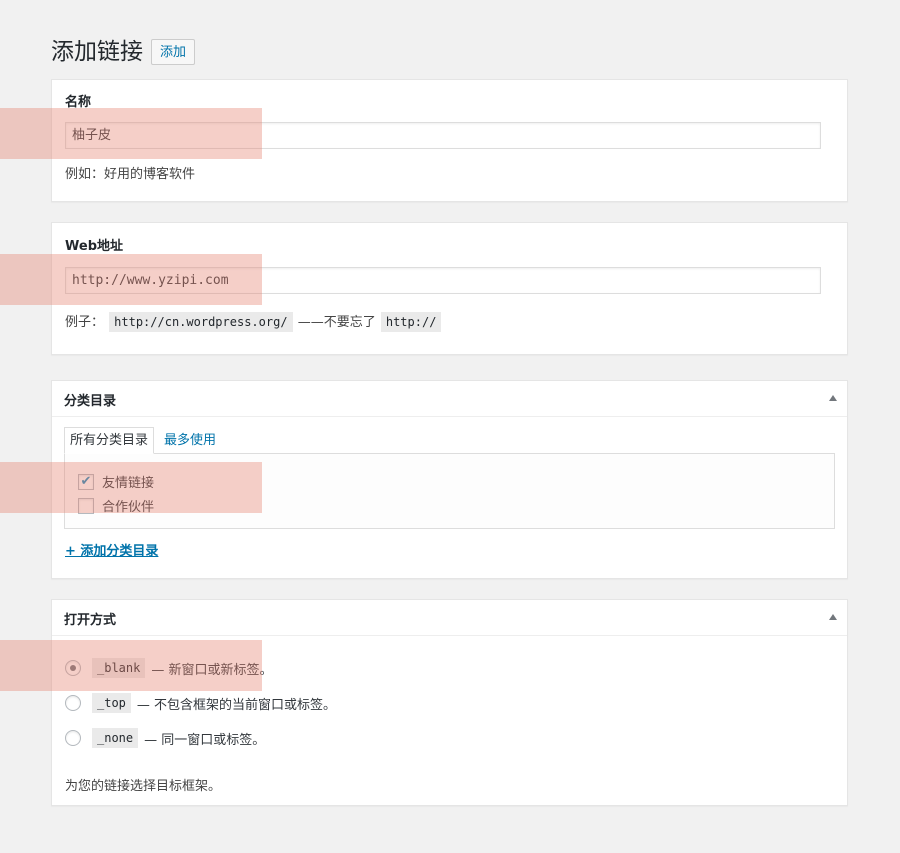 Image resolution: width=900 pixels, height=853 pixels. What do you see at coordinates (411, 322) in the screenshot?
I see `url-protocol-code: http://` at bounding box center [411, 322].